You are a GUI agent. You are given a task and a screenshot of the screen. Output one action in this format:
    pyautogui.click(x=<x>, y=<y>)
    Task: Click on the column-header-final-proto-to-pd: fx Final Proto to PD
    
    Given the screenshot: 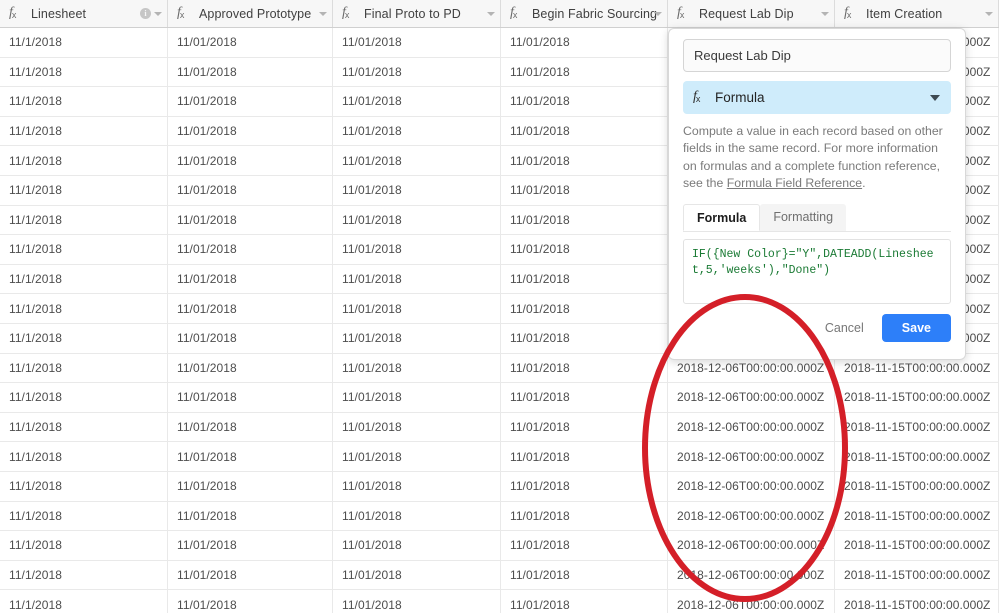 What is the action you would take?
    pyautogui.click(x=417, y=13)
    